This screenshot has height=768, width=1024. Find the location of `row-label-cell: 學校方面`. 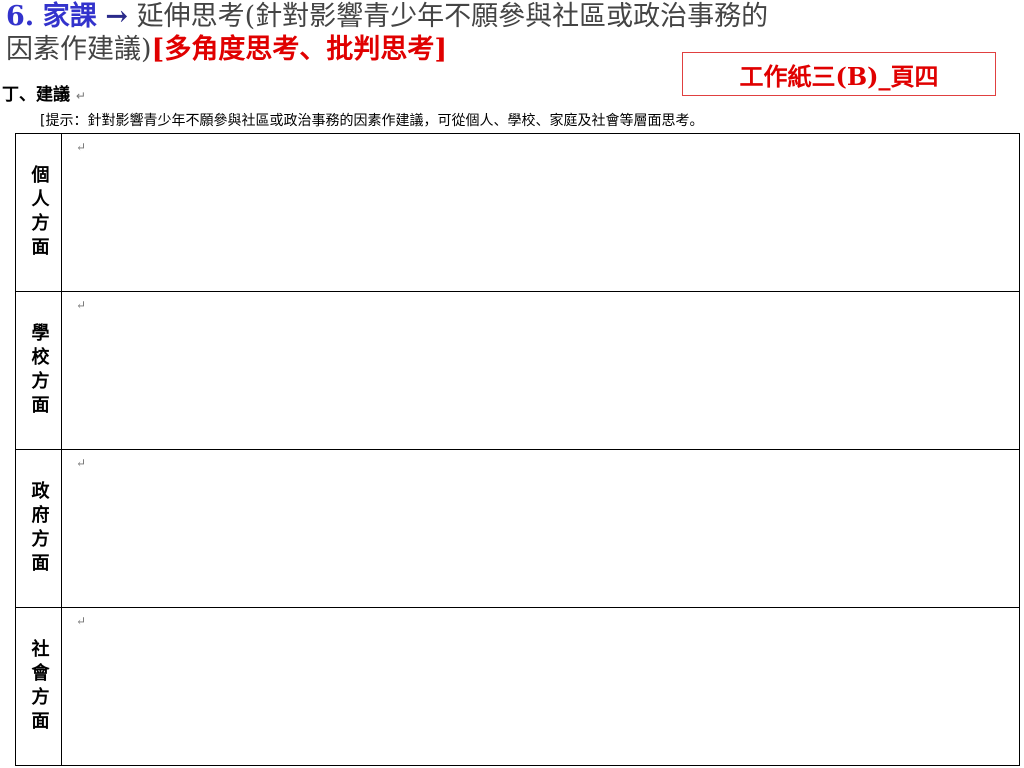

row-label-cell: 學校方面 is located at coordinates (39, 370).